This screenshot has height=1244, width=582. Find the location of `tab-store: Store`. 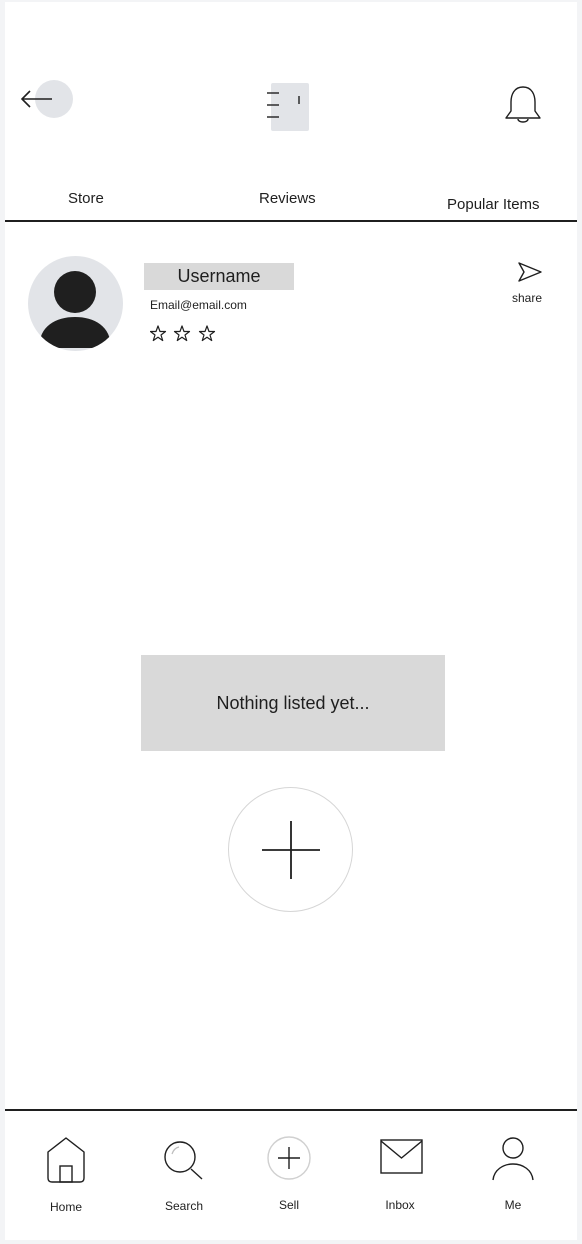

tab-store: Store is located at coordinates (86, 198).